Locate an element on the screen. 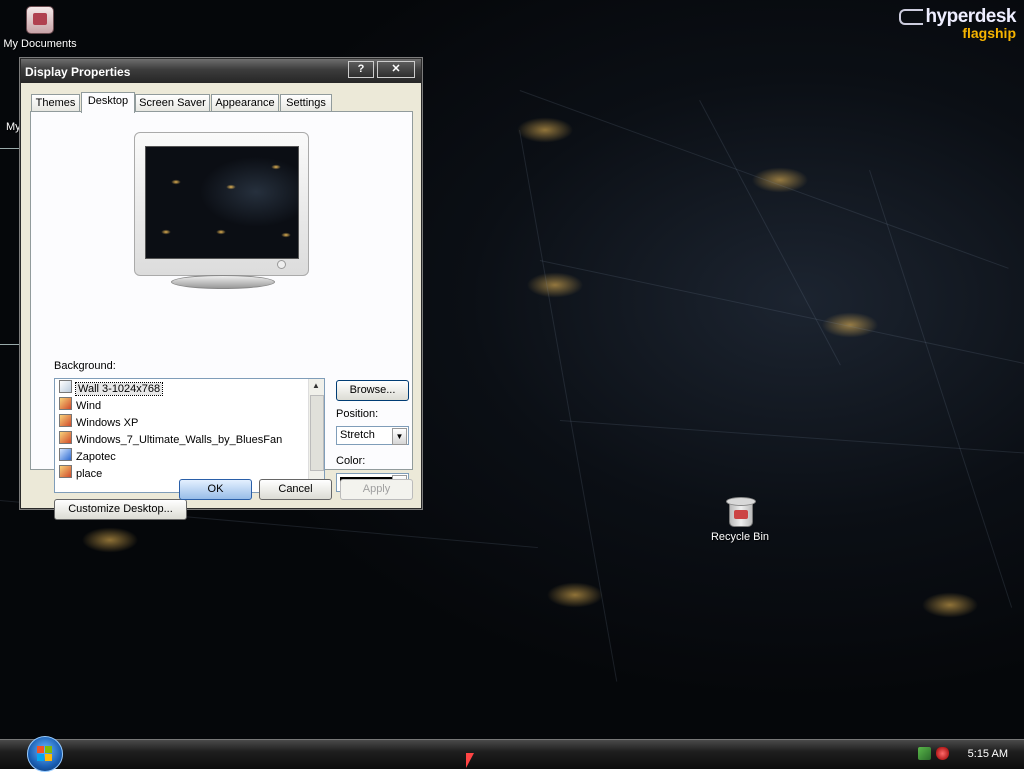 This screenshot has width=1024, height=772. scrollbar-thumb is located at coordinates (317, 433).